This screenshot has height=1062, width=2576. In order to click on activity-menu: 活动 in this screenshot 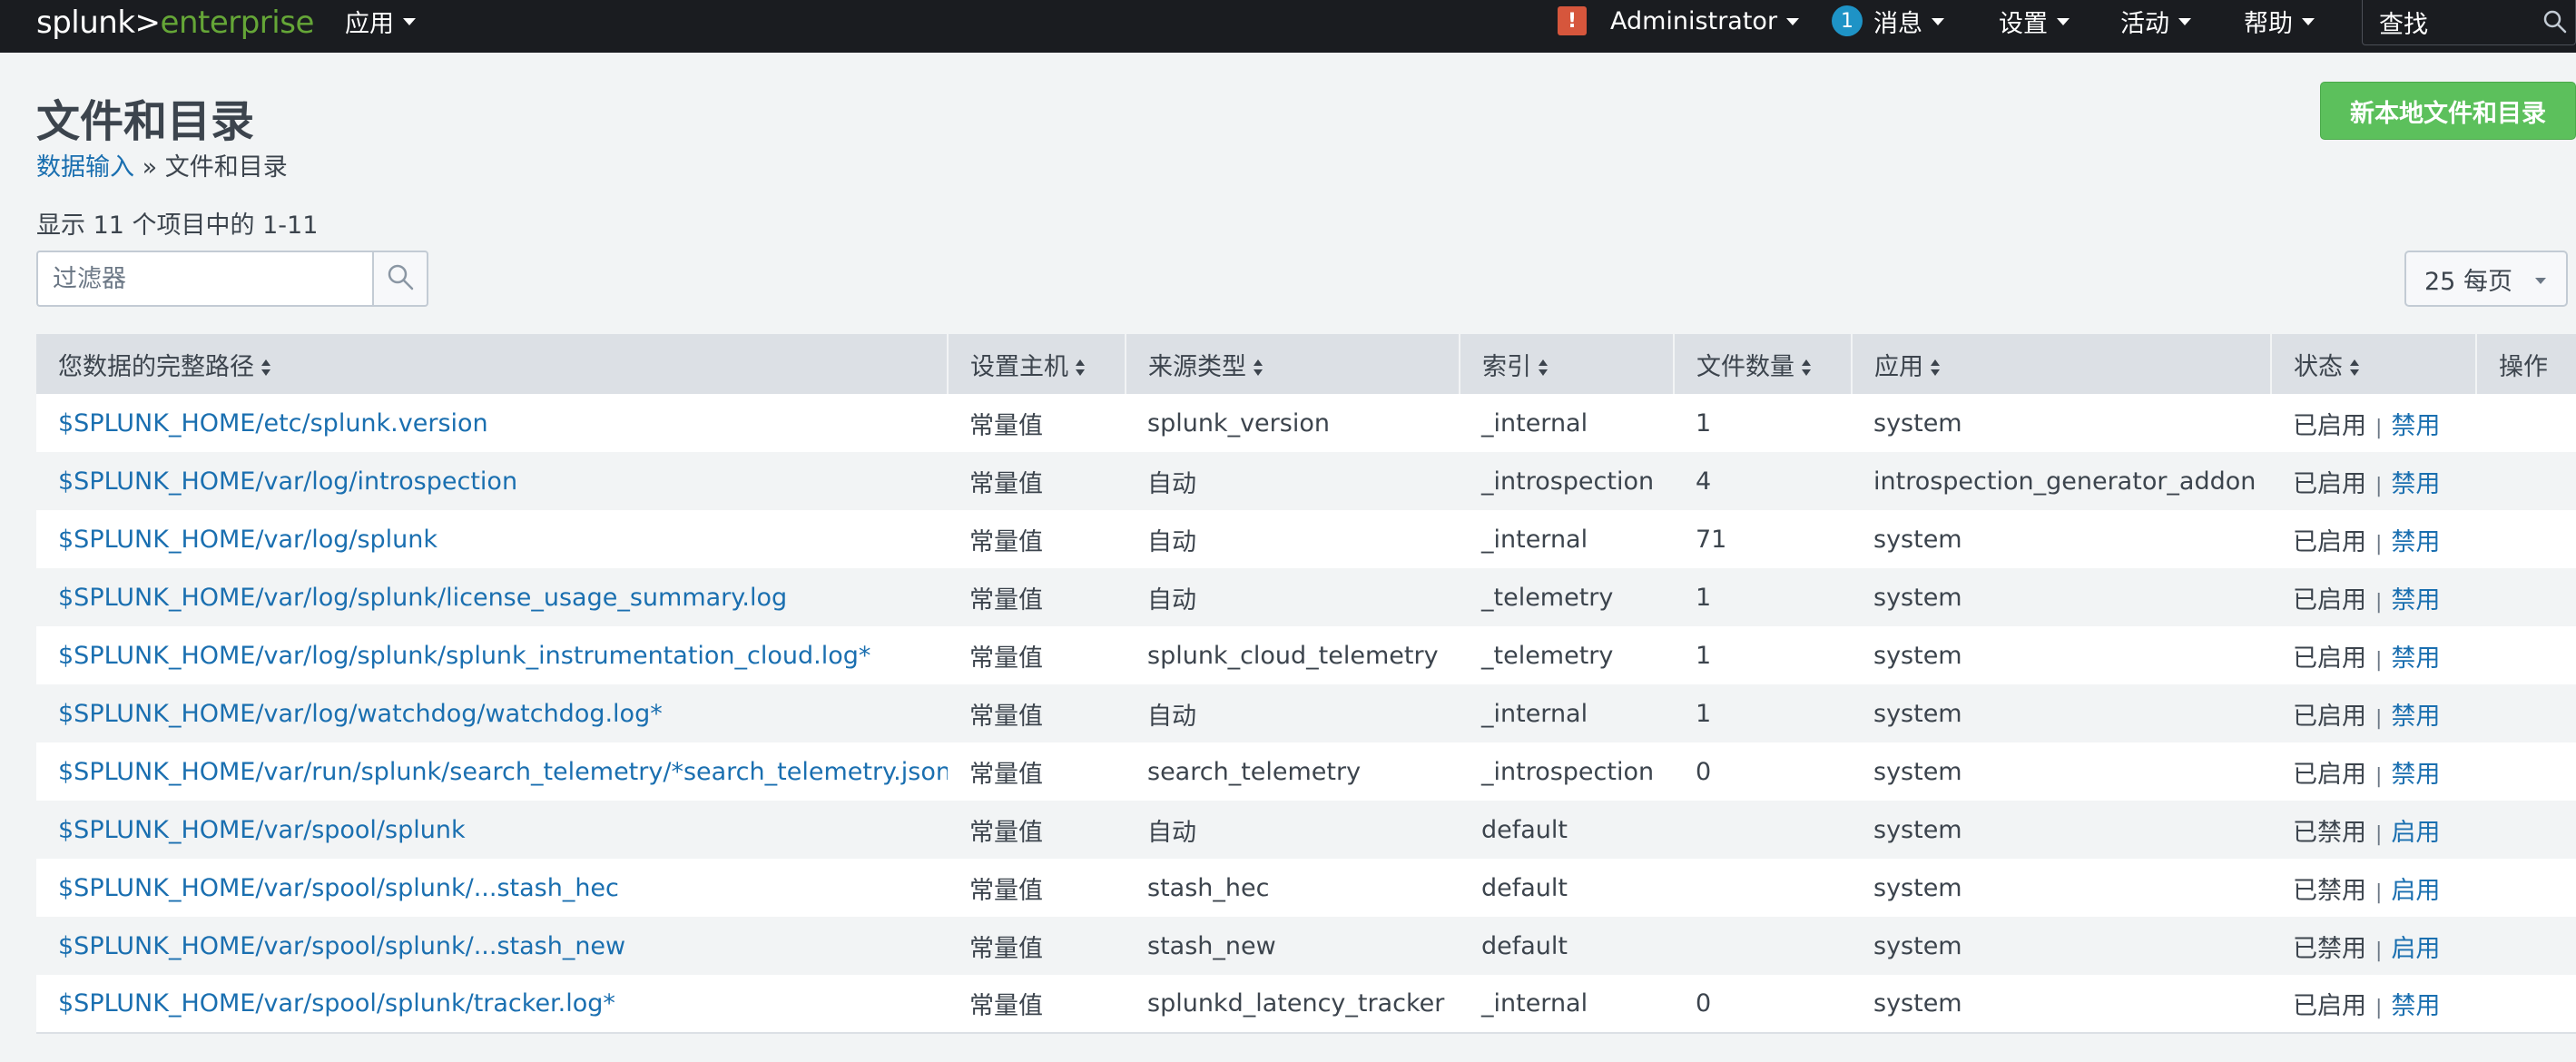, I will do `click(2155, 21)`.